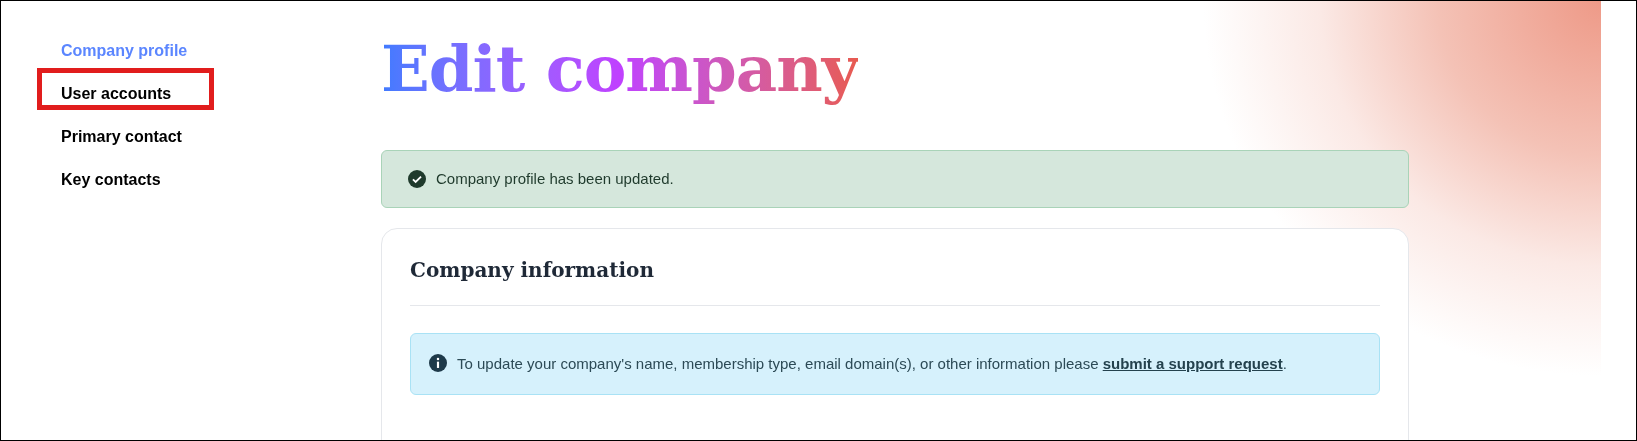  I want to click on support-request-link: submit a support request, so click(1192, 363).